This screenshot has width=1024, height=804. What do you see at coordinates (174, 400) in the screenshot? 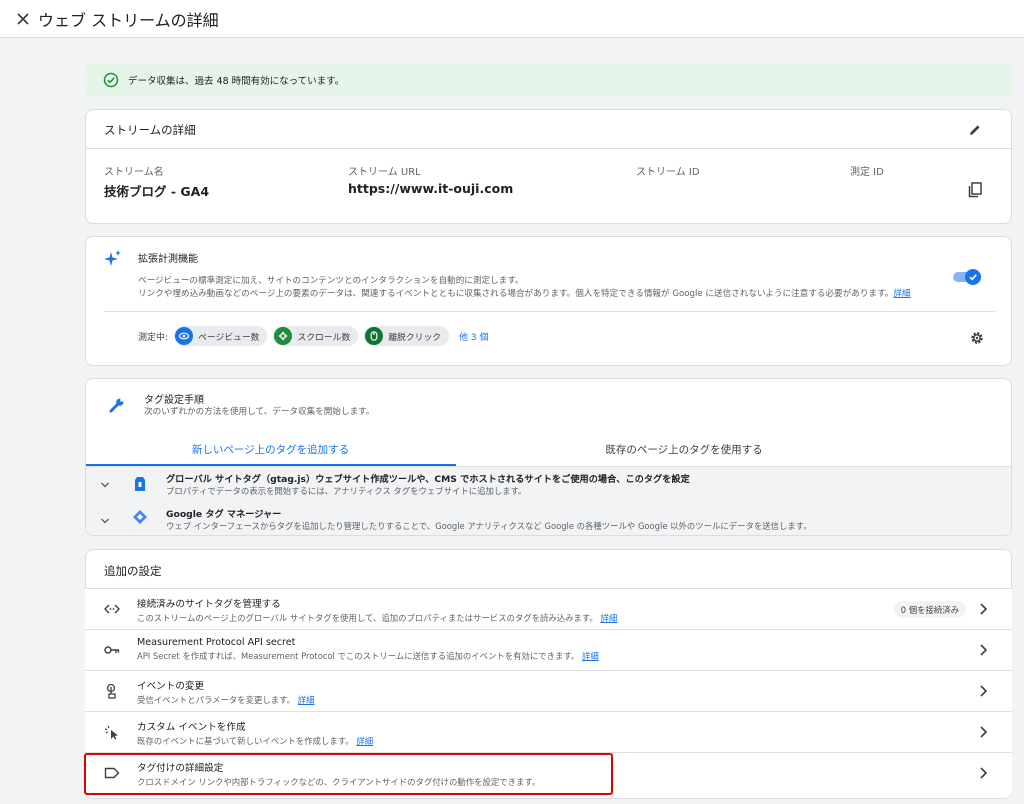
I see `tagging-title: タグ設定手順` at bounding box center [174, 400].